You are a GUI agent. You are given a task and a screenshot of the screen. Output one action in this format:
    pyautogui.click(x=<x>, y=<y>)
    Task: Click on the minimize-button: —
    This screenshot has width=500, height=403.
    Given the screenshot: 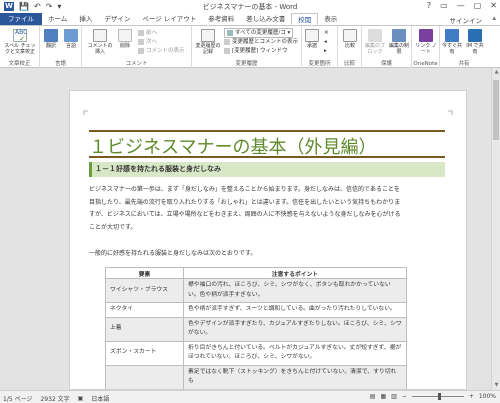 What is the action you would take?
    pyautogui.click(x=461, y=5)
    